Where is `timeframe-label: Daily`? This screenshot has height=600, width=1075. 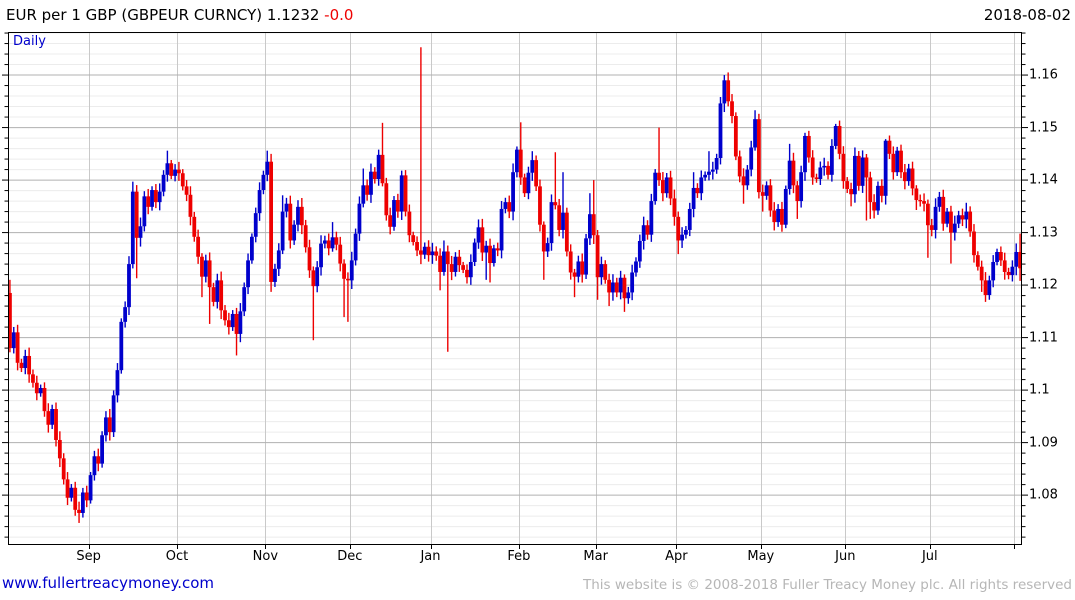
timeframe-label: Daily is located at coordinates (29, 41).